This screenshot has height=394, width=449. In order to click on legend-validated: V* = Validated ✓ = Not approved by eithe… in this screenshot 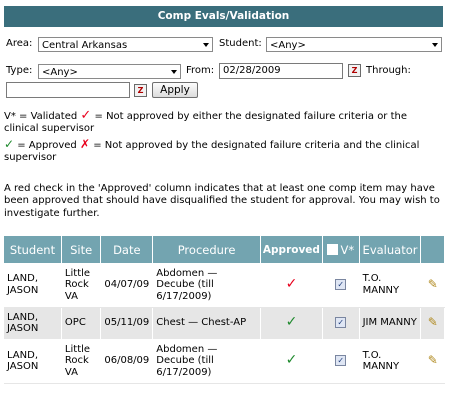, I will do `click(224, 121)`.